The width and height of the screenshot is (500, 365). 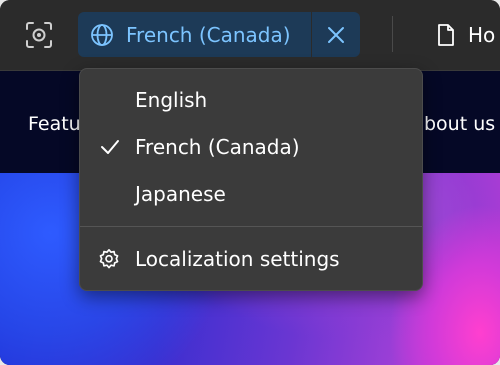 I want to click on menu-item-japanese: Japanese, so click(x=251, y=194).